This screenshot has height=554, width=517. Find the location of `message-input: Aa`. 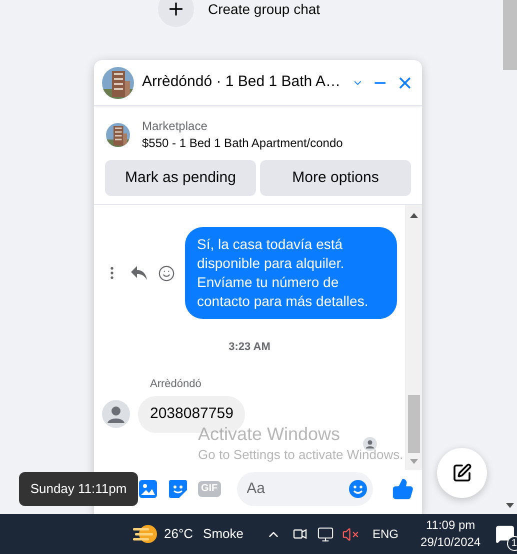

message-input: Aa is located at coordinates (297, 489).